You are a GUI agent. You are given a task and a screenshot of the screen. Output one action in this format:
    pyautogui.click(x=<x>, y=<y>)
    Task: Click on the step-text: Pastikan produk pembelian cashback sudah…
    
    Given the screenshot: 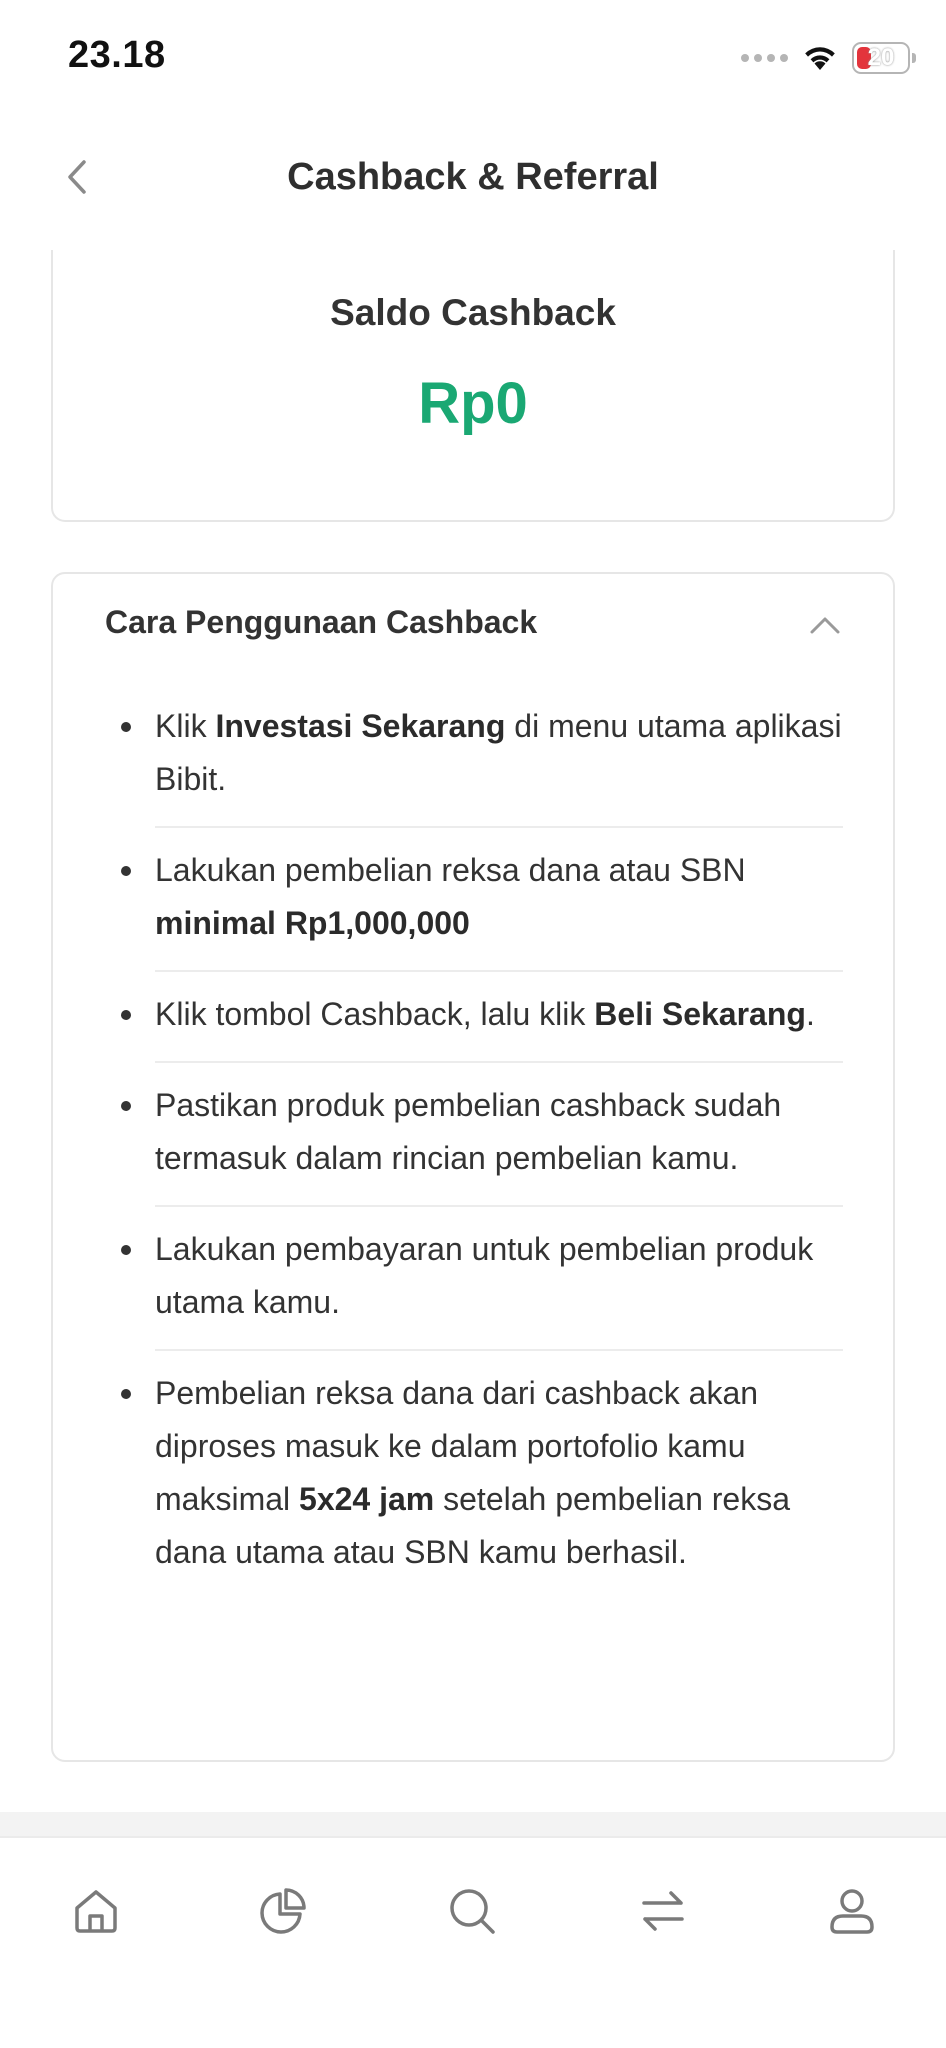 What is the action you would take?
    pyautogui.click(x=468, y=1131)
    